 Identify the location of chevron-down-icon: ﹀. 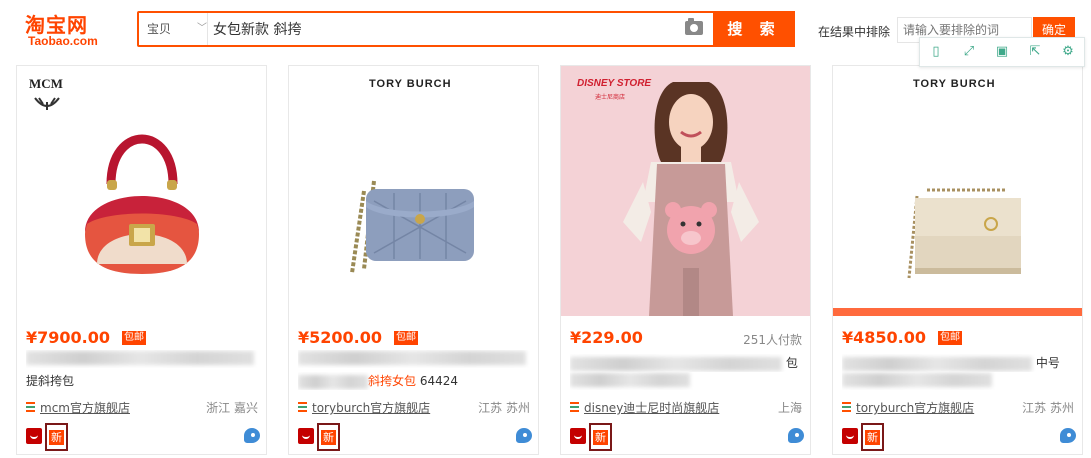
(202, 28).